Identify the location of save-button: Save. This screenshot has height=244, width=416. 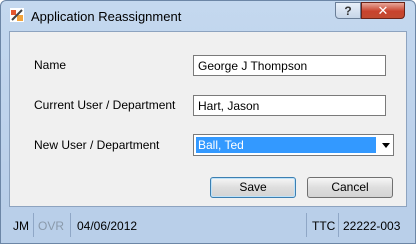
(253, 187).